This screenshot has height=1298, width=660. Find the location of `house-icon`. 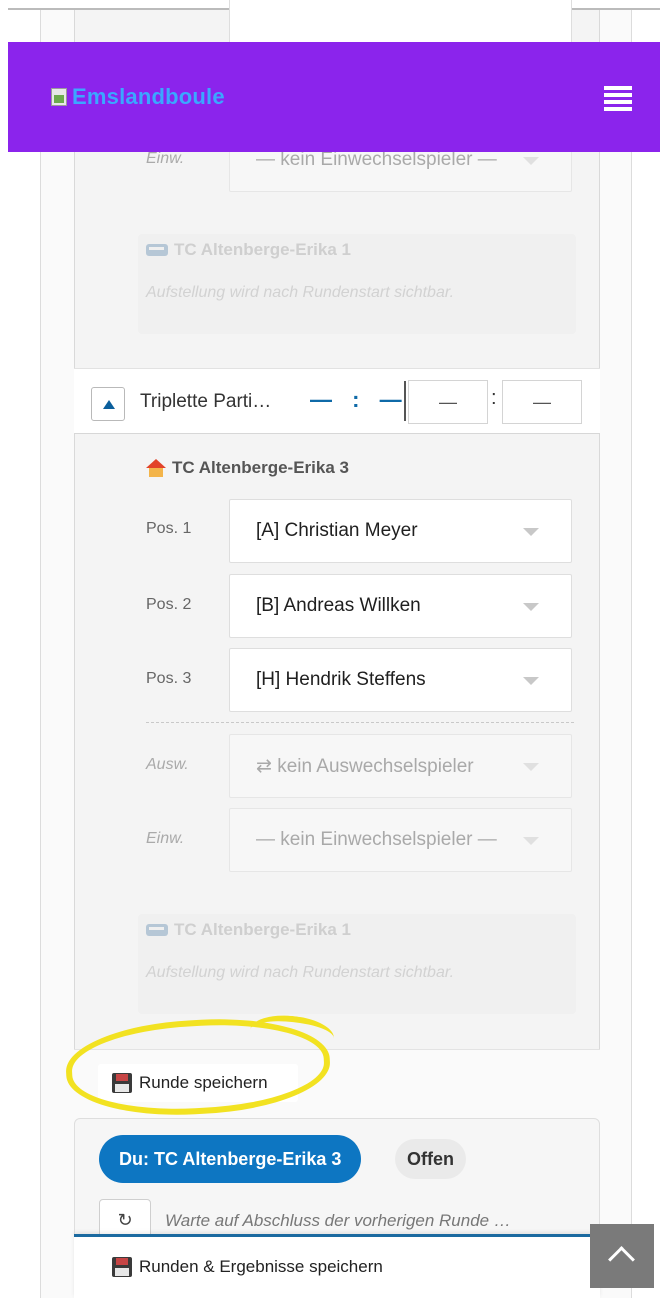

house-icon is located at coordinates (156, 468).